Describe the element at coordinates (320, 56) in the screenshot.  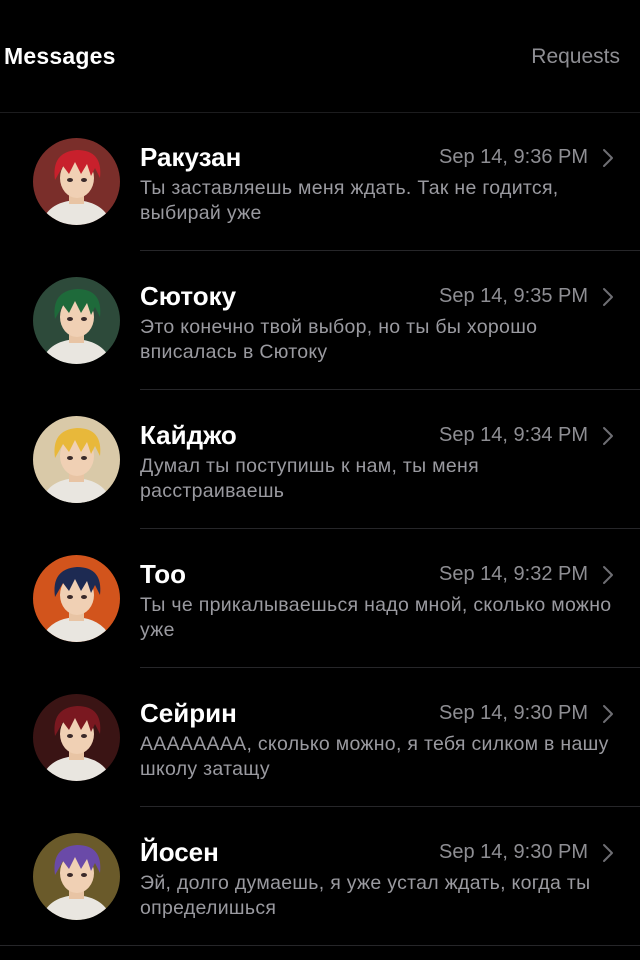
I see `navigation-bar: Messages Requests` at that location.